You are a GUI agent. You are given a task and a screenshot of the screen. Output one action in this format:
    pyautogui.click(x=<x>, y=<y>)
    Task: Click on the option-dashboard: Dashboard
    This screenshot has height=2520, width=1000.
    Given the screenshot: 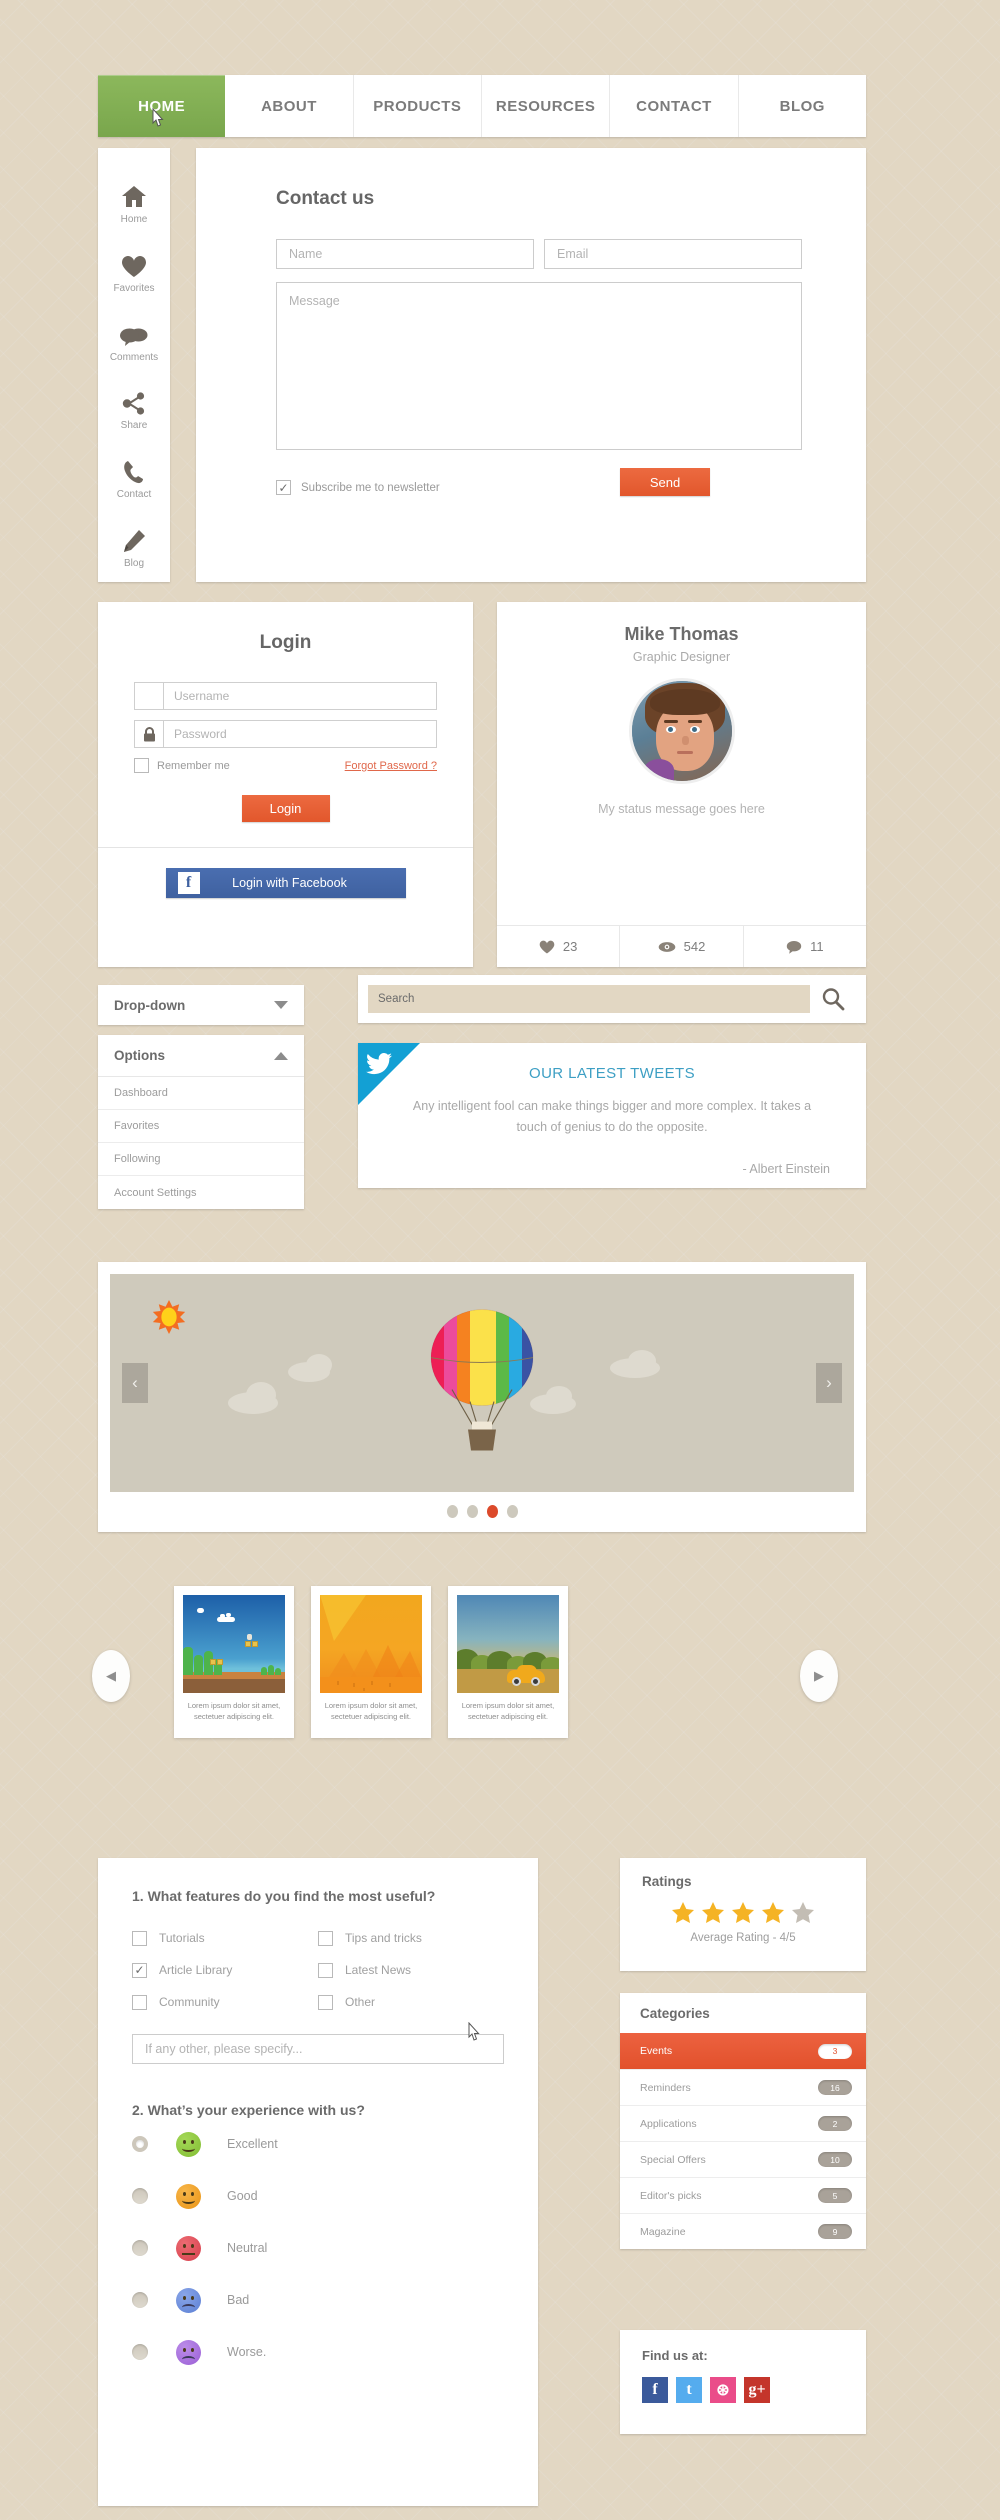 What is the action you would take?
    pyautogui.click(x=201, y=1093)
    